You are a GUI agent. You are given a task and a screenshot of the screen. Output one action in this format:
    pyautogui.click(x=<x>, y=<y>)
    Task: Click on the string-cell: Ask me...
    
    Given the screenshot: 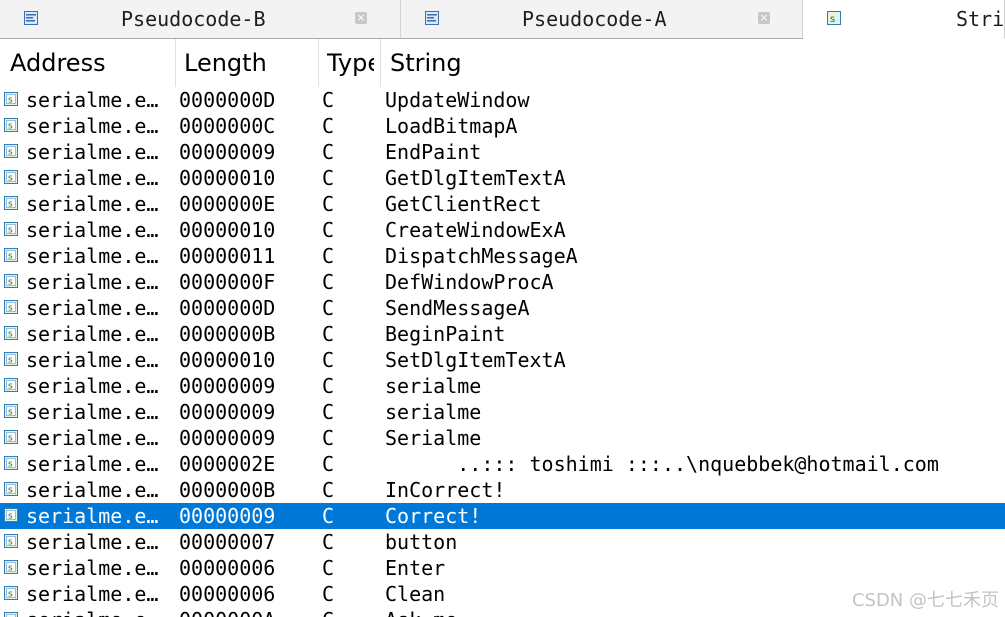 What is the action you would take?
    pyautogui.click(x=439, y=612)
    